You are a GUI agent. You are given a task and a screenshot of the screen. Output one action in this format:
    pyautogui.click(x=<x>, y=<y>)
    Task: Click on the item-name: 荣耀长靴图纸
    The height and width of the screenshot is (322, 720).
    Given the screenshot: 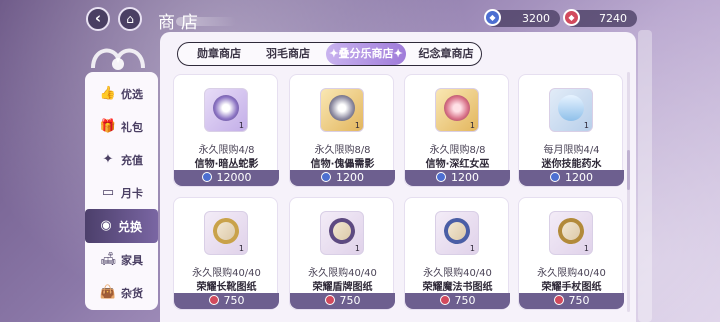 What is the action you would take?
    pyautogui.click(x=226, y=287)
    